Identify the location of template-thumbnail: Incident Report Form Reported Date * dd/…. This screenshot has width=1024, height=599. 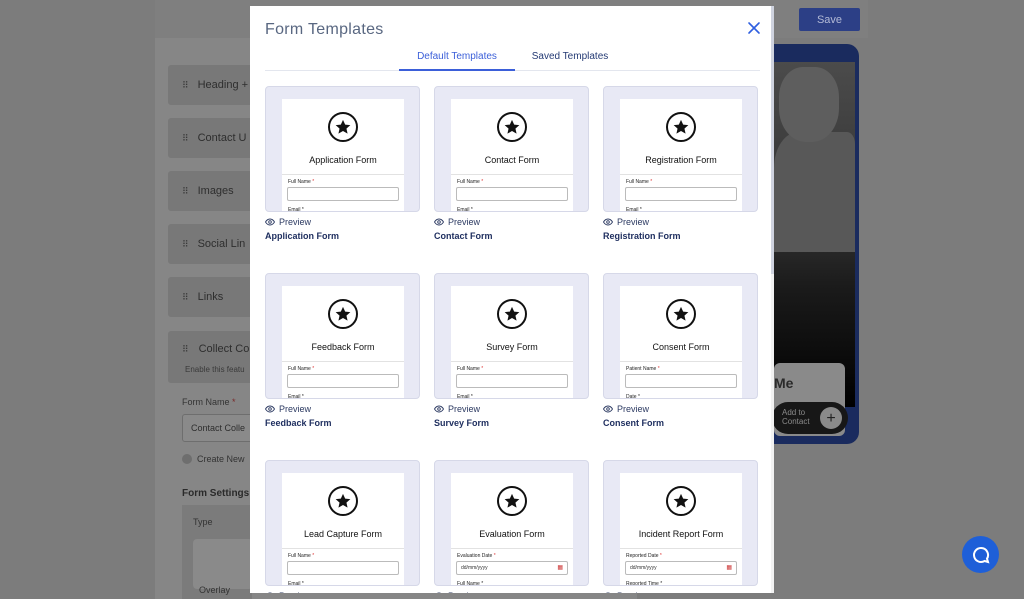
(680, 523).